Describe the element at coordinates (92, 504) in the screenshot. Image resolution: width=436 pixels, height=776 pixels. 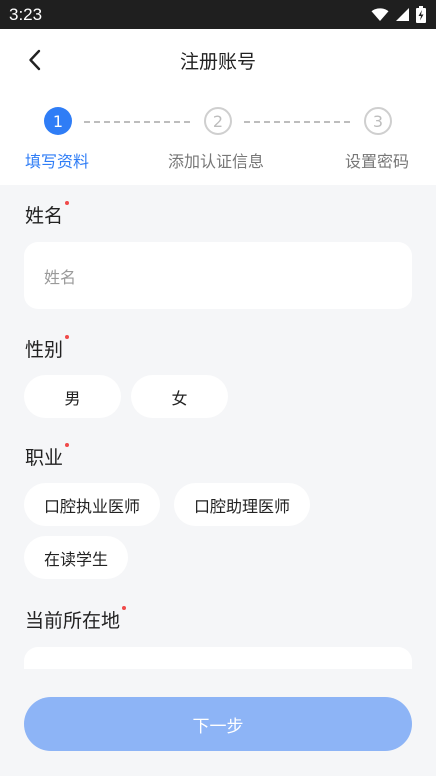
I see `occupation-option-licensed-dentist: 口腔执业医师` at that location.